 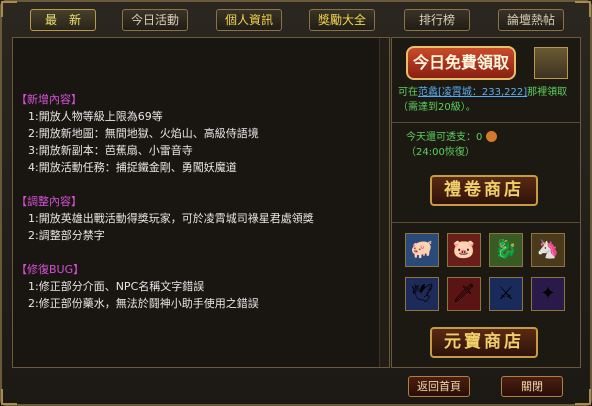 I want to click on white-bird-icon: 🕊, so click(x=422, y=293).